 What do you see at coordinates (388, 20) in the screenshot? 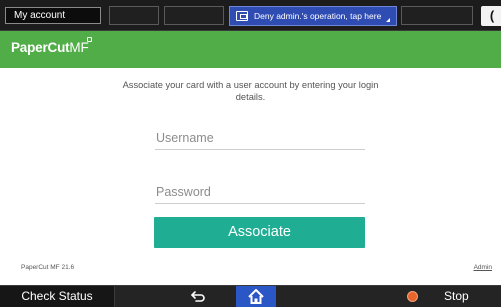
I see `resize-corner-icon` at bounding box center [388, 20].